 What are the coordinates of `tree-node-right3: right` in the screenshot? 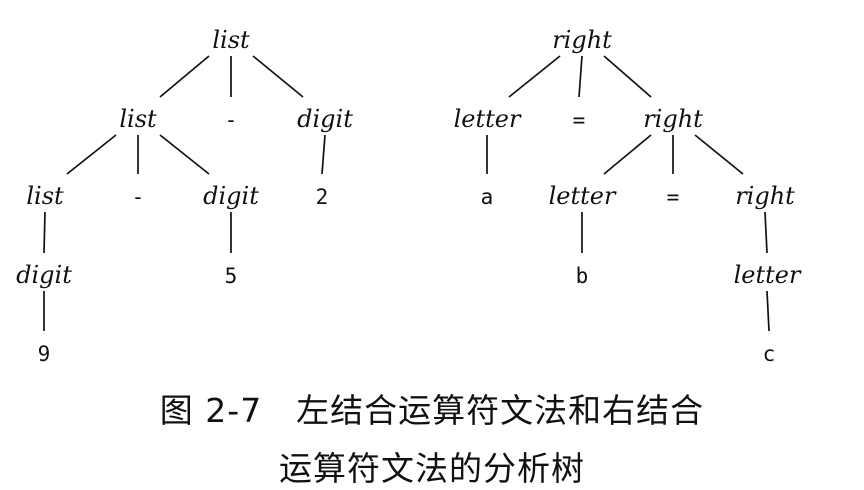 It's located at (765, 196).